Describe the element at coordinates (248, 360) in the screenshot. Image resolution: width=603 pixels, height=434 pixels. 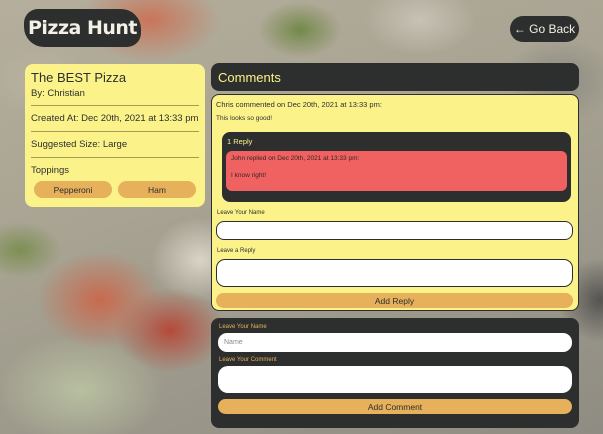
I see `comment-text-label: Leave Your Comment` at that location.